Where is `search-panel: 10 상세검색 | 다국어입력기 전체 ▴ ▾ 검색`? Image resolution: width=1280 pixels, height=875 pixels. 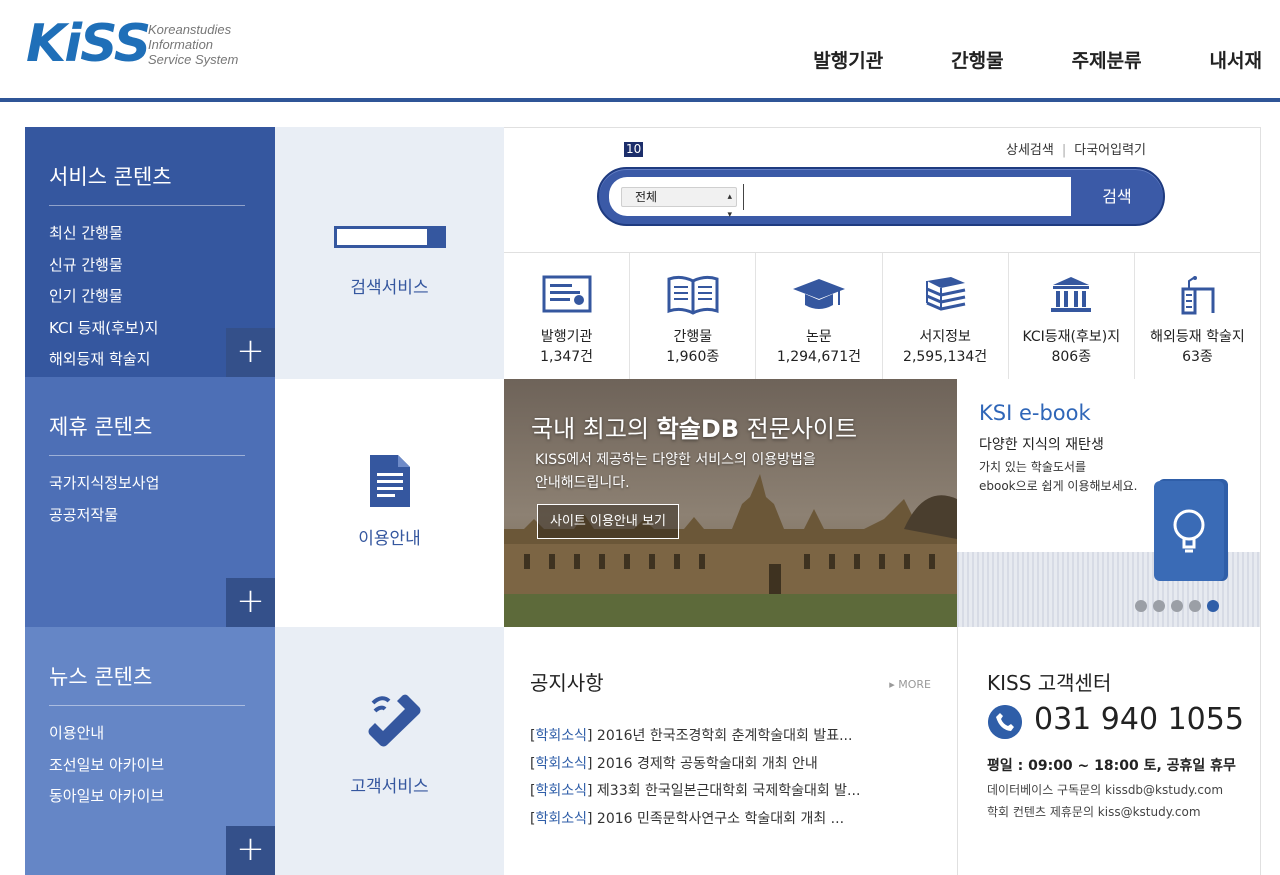
search-panel: 10 상세검색 | 다국어입력기 전체 ▴ ▾ 검색 is located at coordinates (882, 190).